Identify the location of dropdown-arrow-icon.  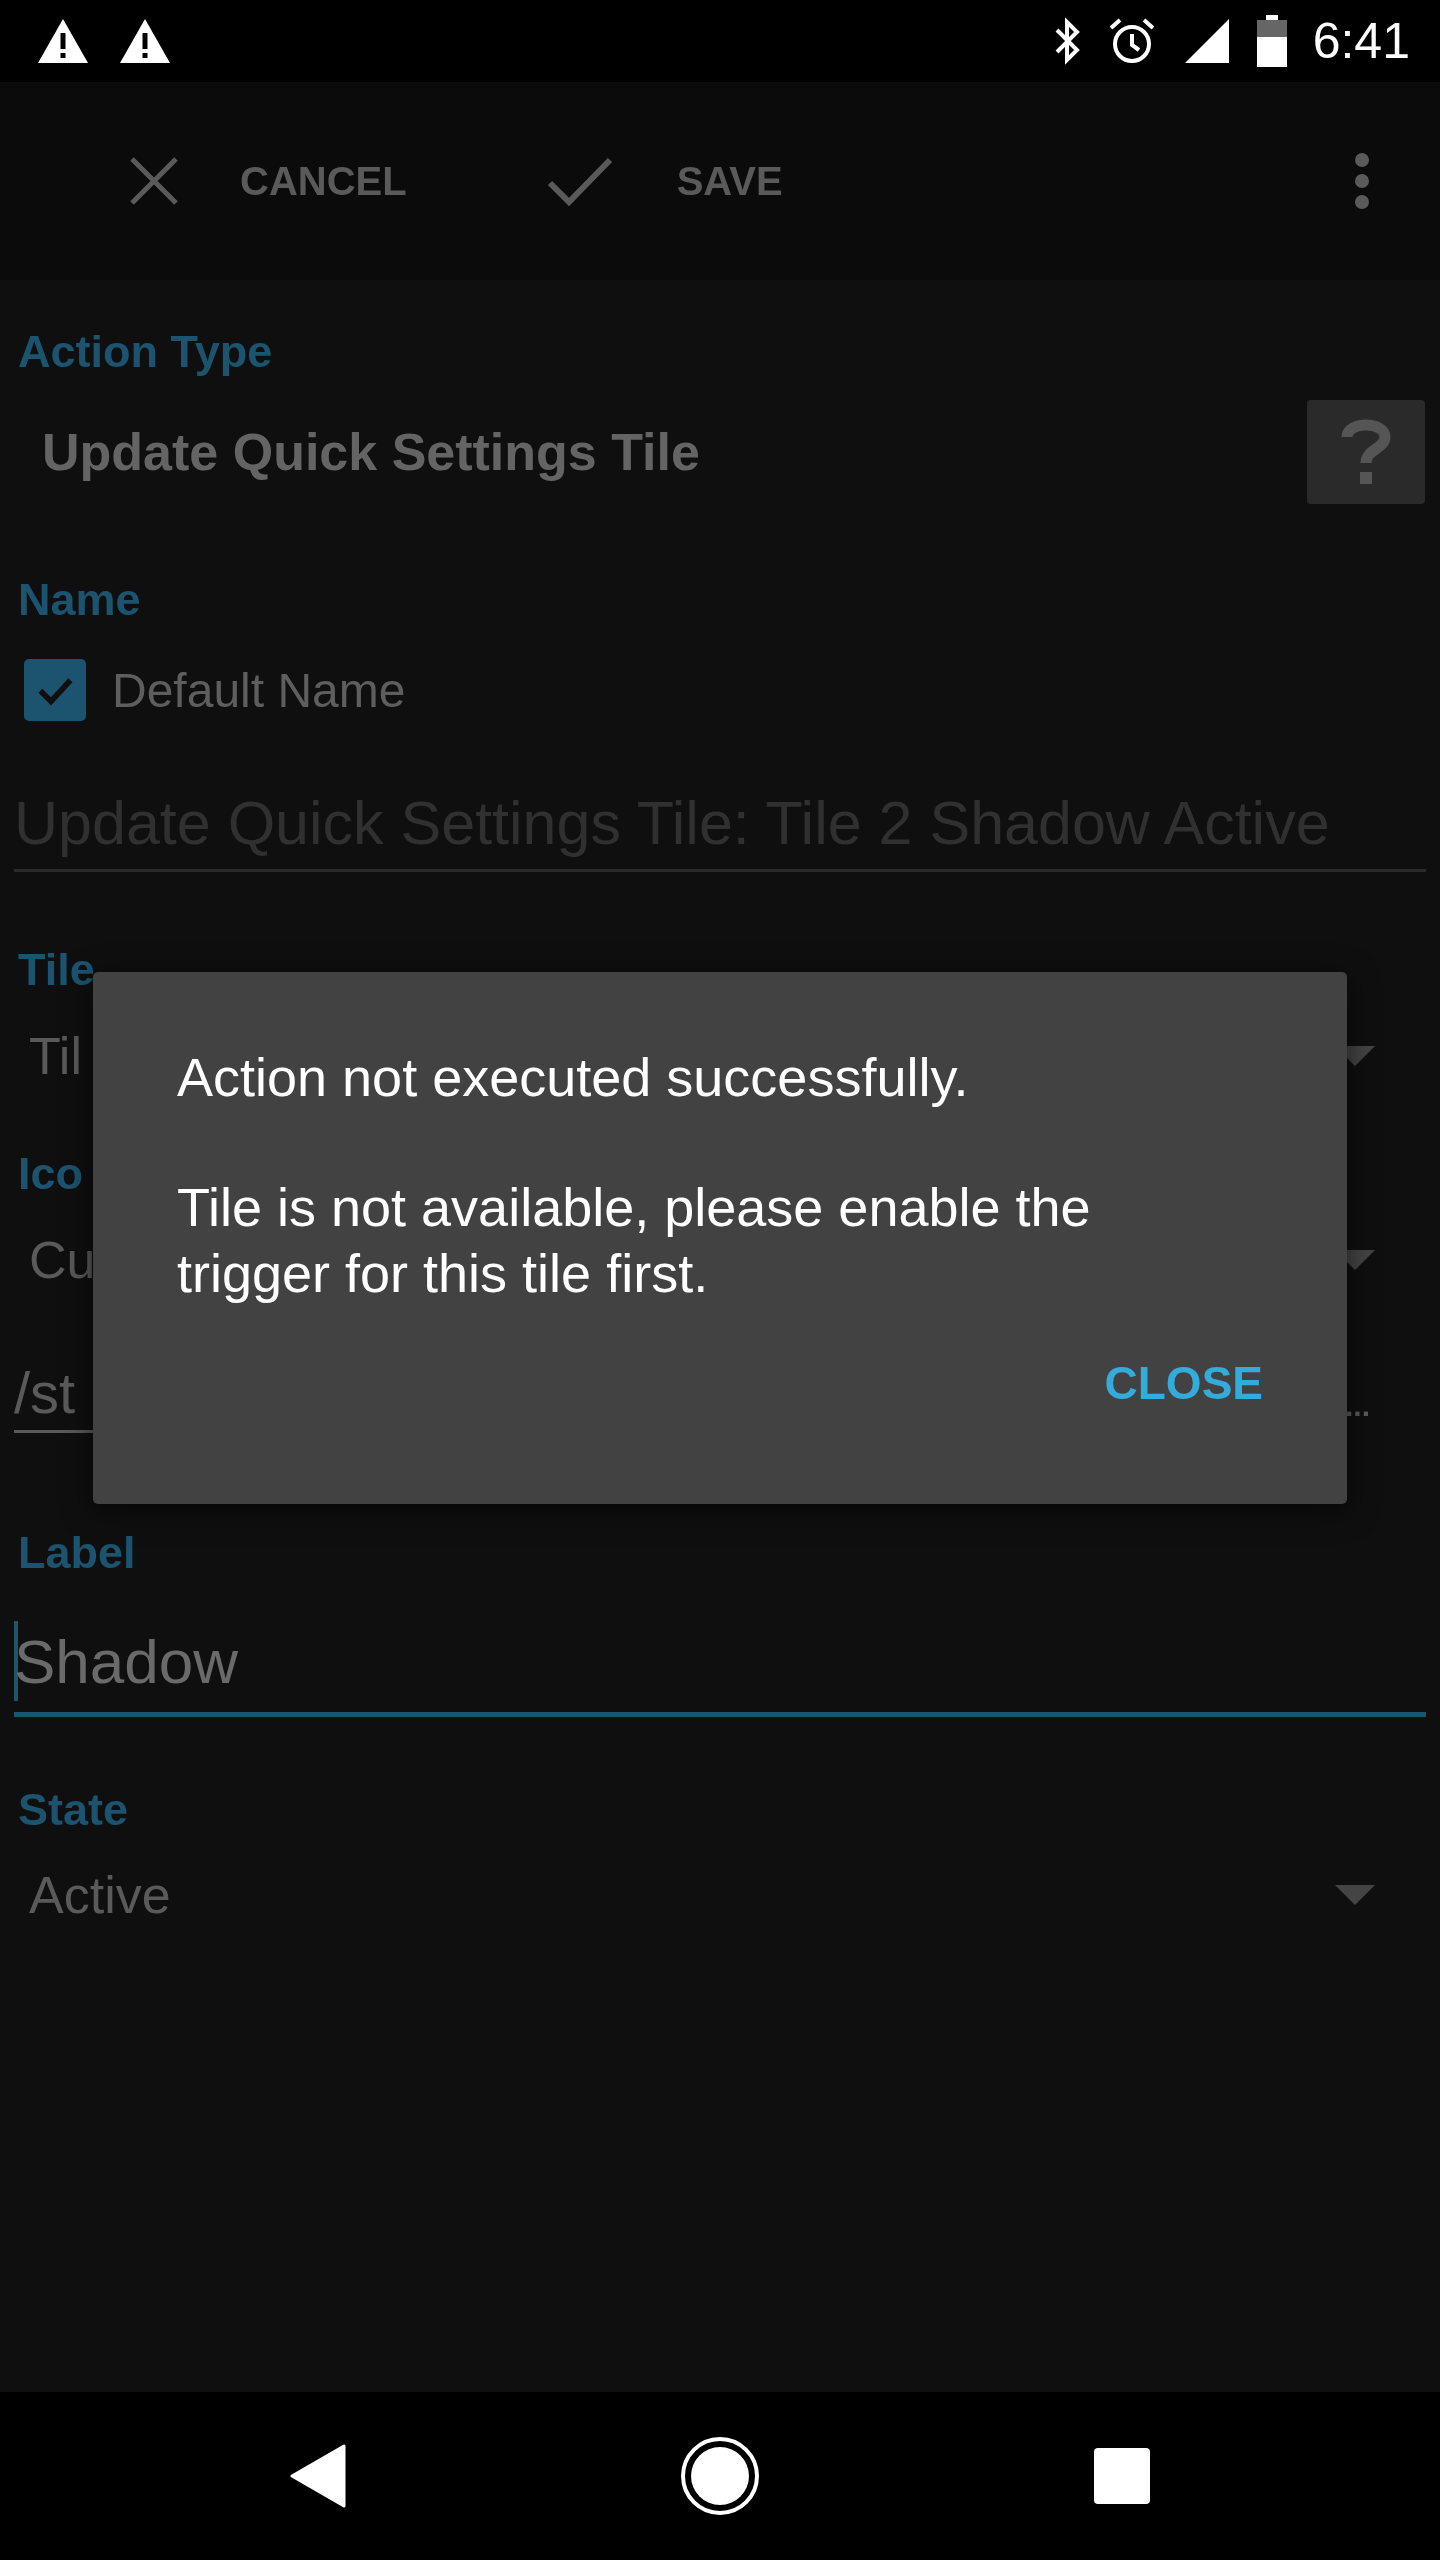
(1355, 1895).